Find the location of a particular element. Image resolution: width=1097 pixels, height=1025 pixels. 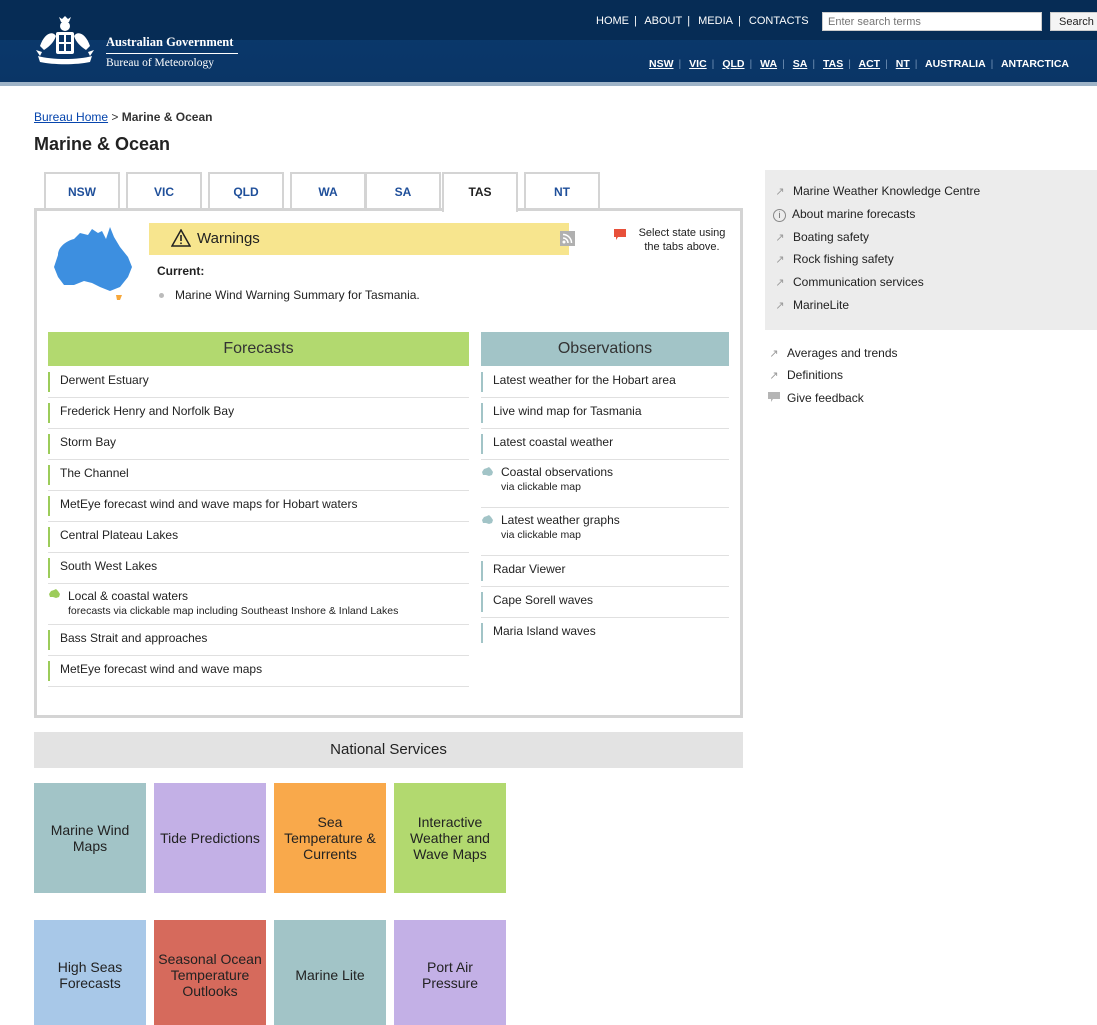

list-item: Maria Island waves is located at coordinates (605, 633).